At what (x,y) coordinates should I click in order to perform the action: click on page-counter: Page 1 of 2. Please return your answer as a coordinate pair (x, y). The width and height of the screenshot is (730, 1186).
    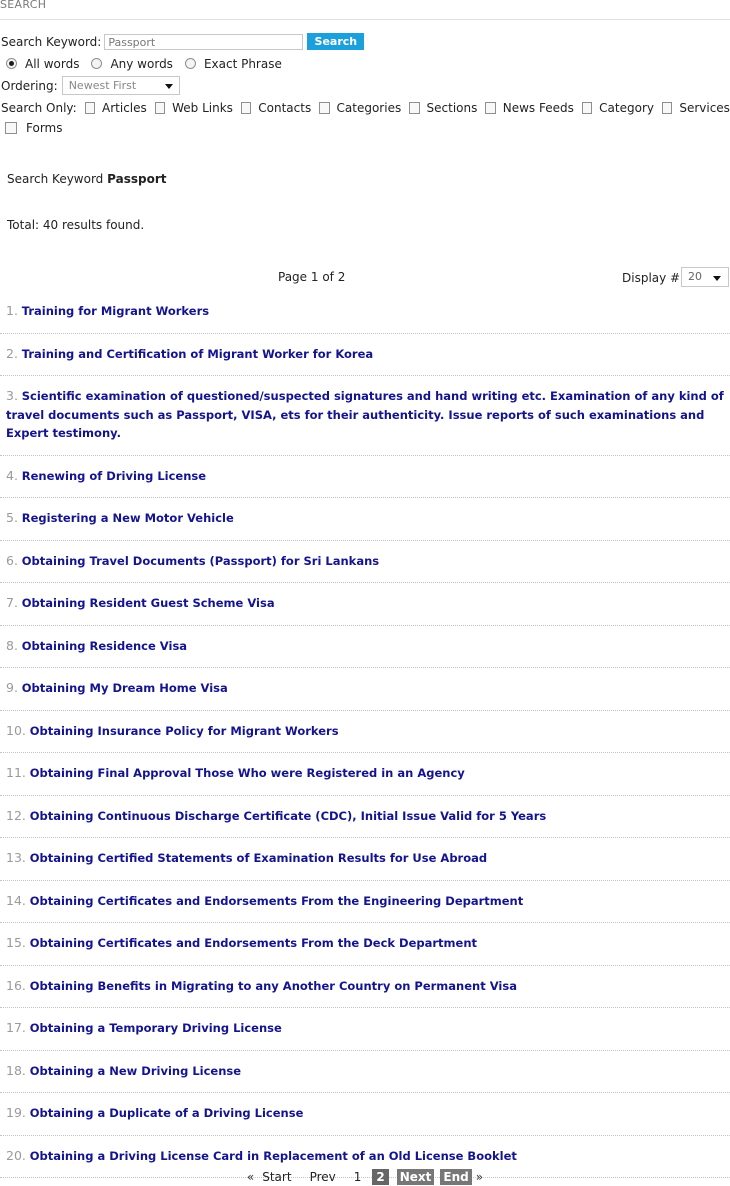
    Looking at the image, I should click on (312, 277).